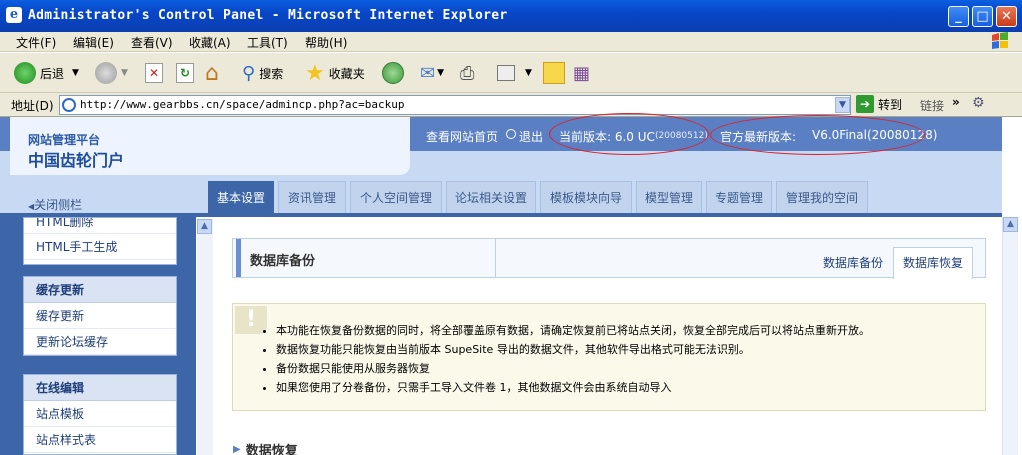 This screenshot has height=455, width=1022. I want to click on mail-button: ✉ ▼, so click(432, 73).